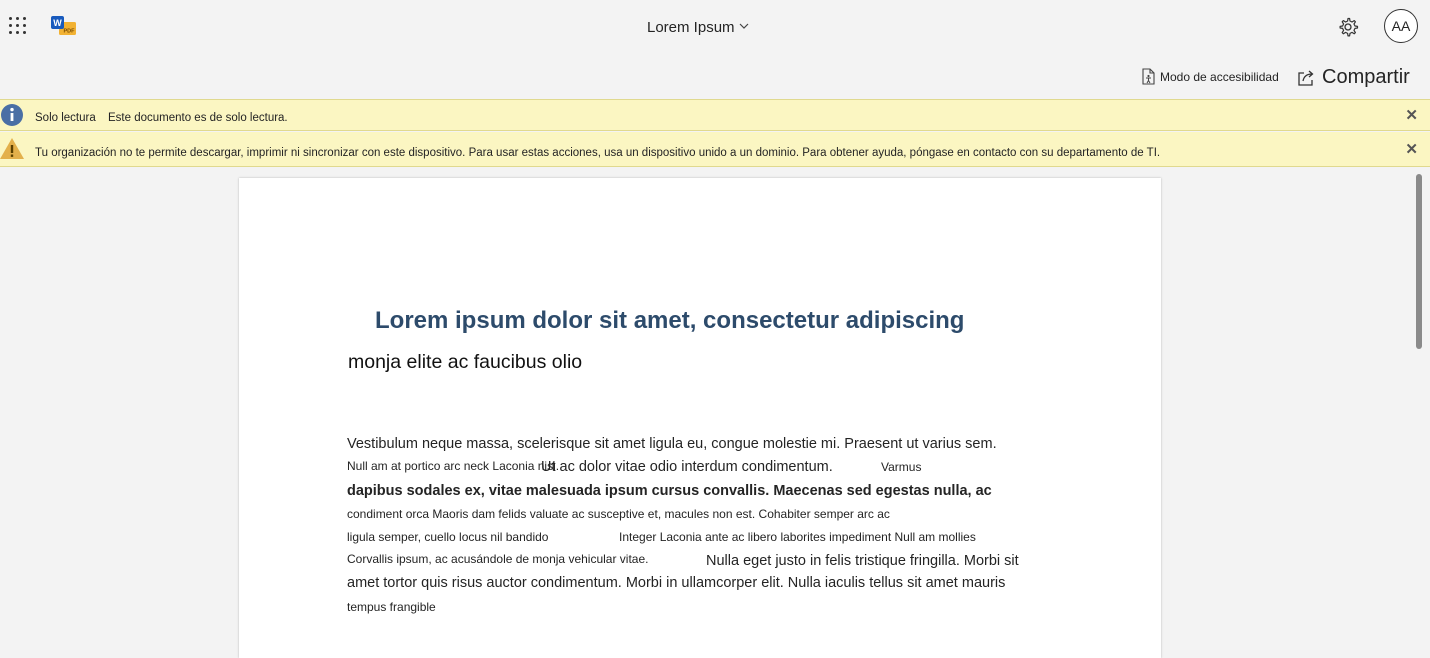 The image size is (1430, 658). I want to click on top-bar: W PDF Lorem Ipsum AA, so click(715, 26).